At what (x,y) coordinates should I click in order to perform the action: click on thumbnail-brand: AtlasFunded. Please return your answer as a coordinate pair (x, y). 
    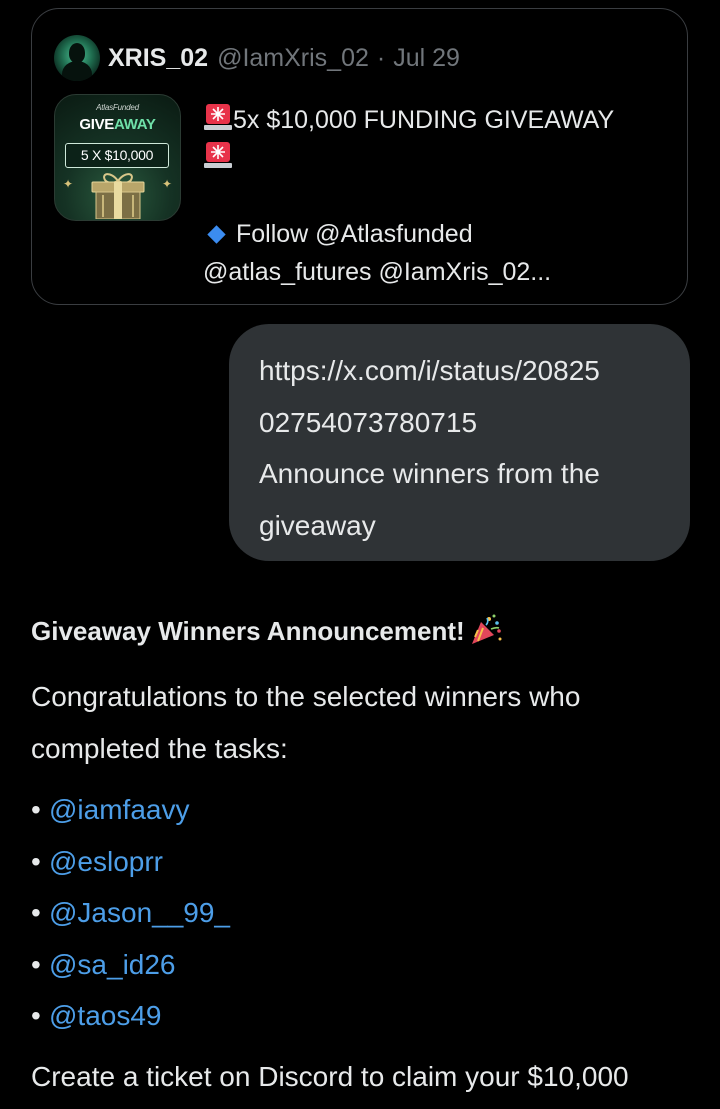
    Looking at the image, I should click on (117, 107).